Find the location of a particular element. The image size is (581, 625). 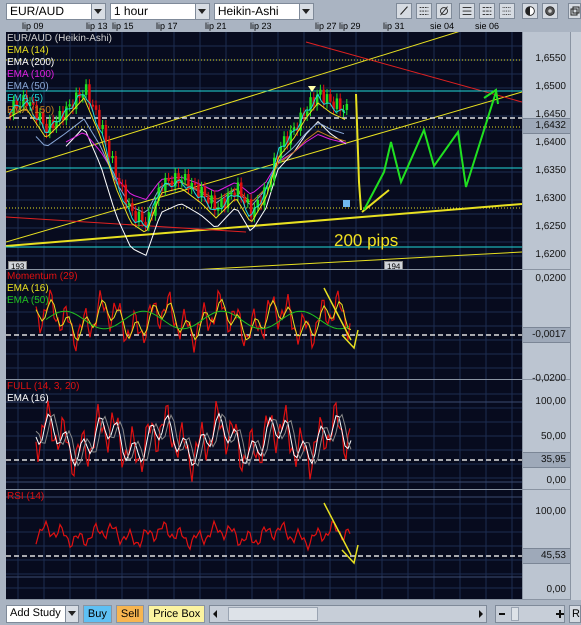

legend-label: EUR/AUD (Heikin-Ashi) is located at coordinates (59, 39).